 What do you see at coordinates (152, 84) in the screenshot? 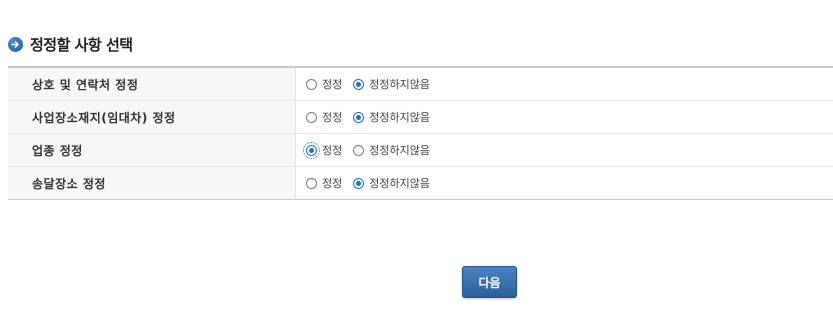
I see `row-label: 상호 및 연락처 정정` at bounding box center [152, 84].